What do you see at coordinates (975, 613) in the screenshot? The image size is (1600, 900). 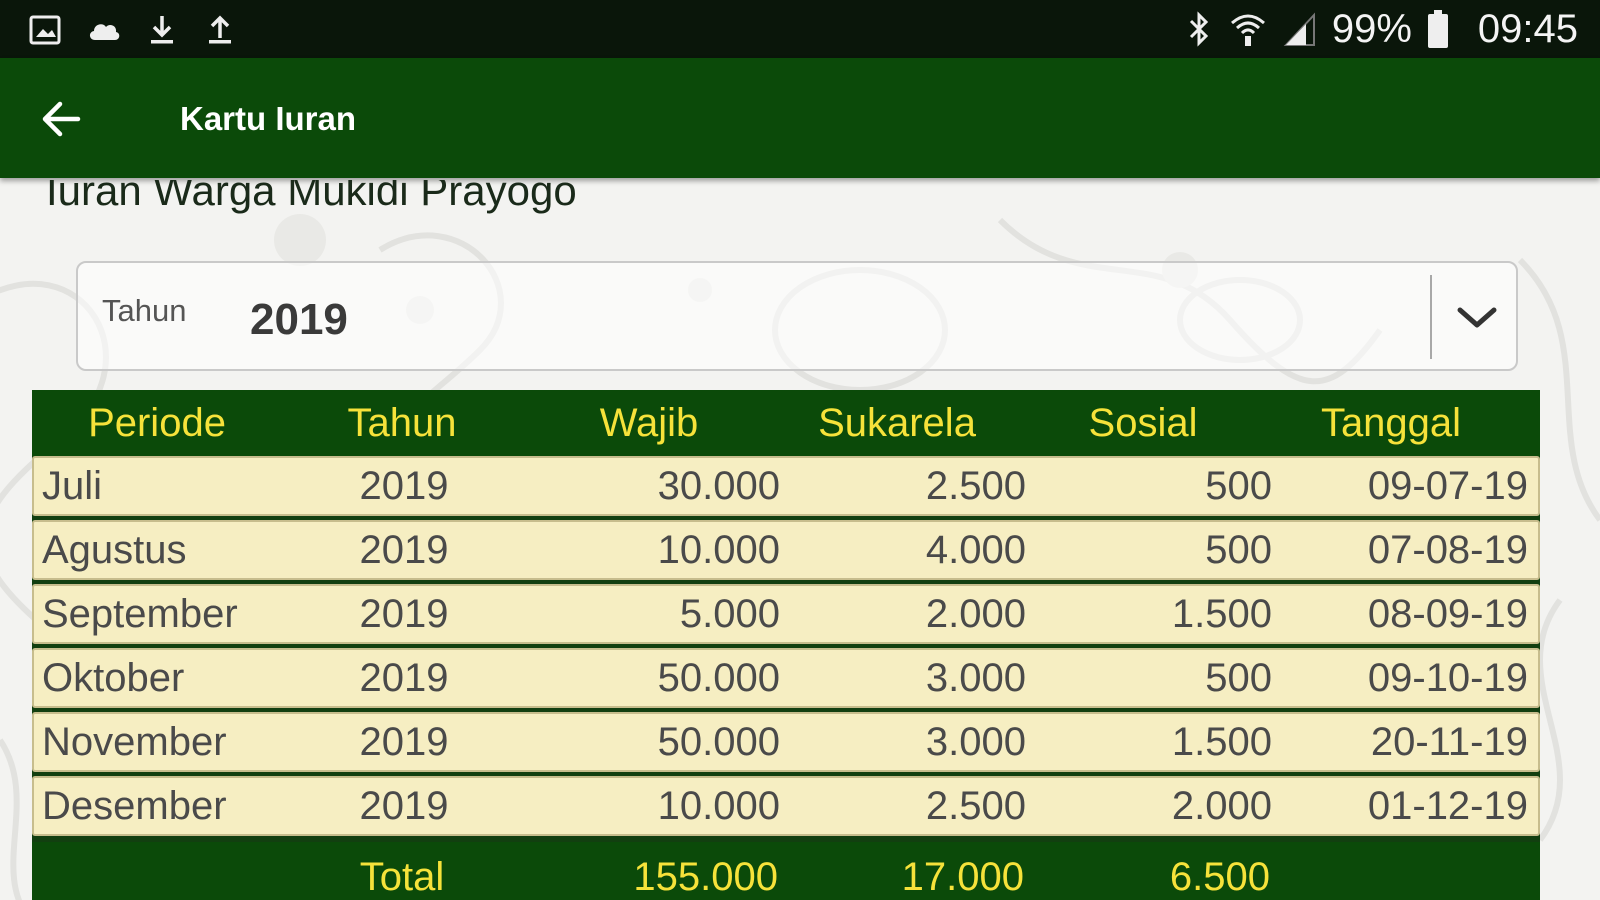 I see `cell-sukarela: 2.000` at bounding box center [975, 613].